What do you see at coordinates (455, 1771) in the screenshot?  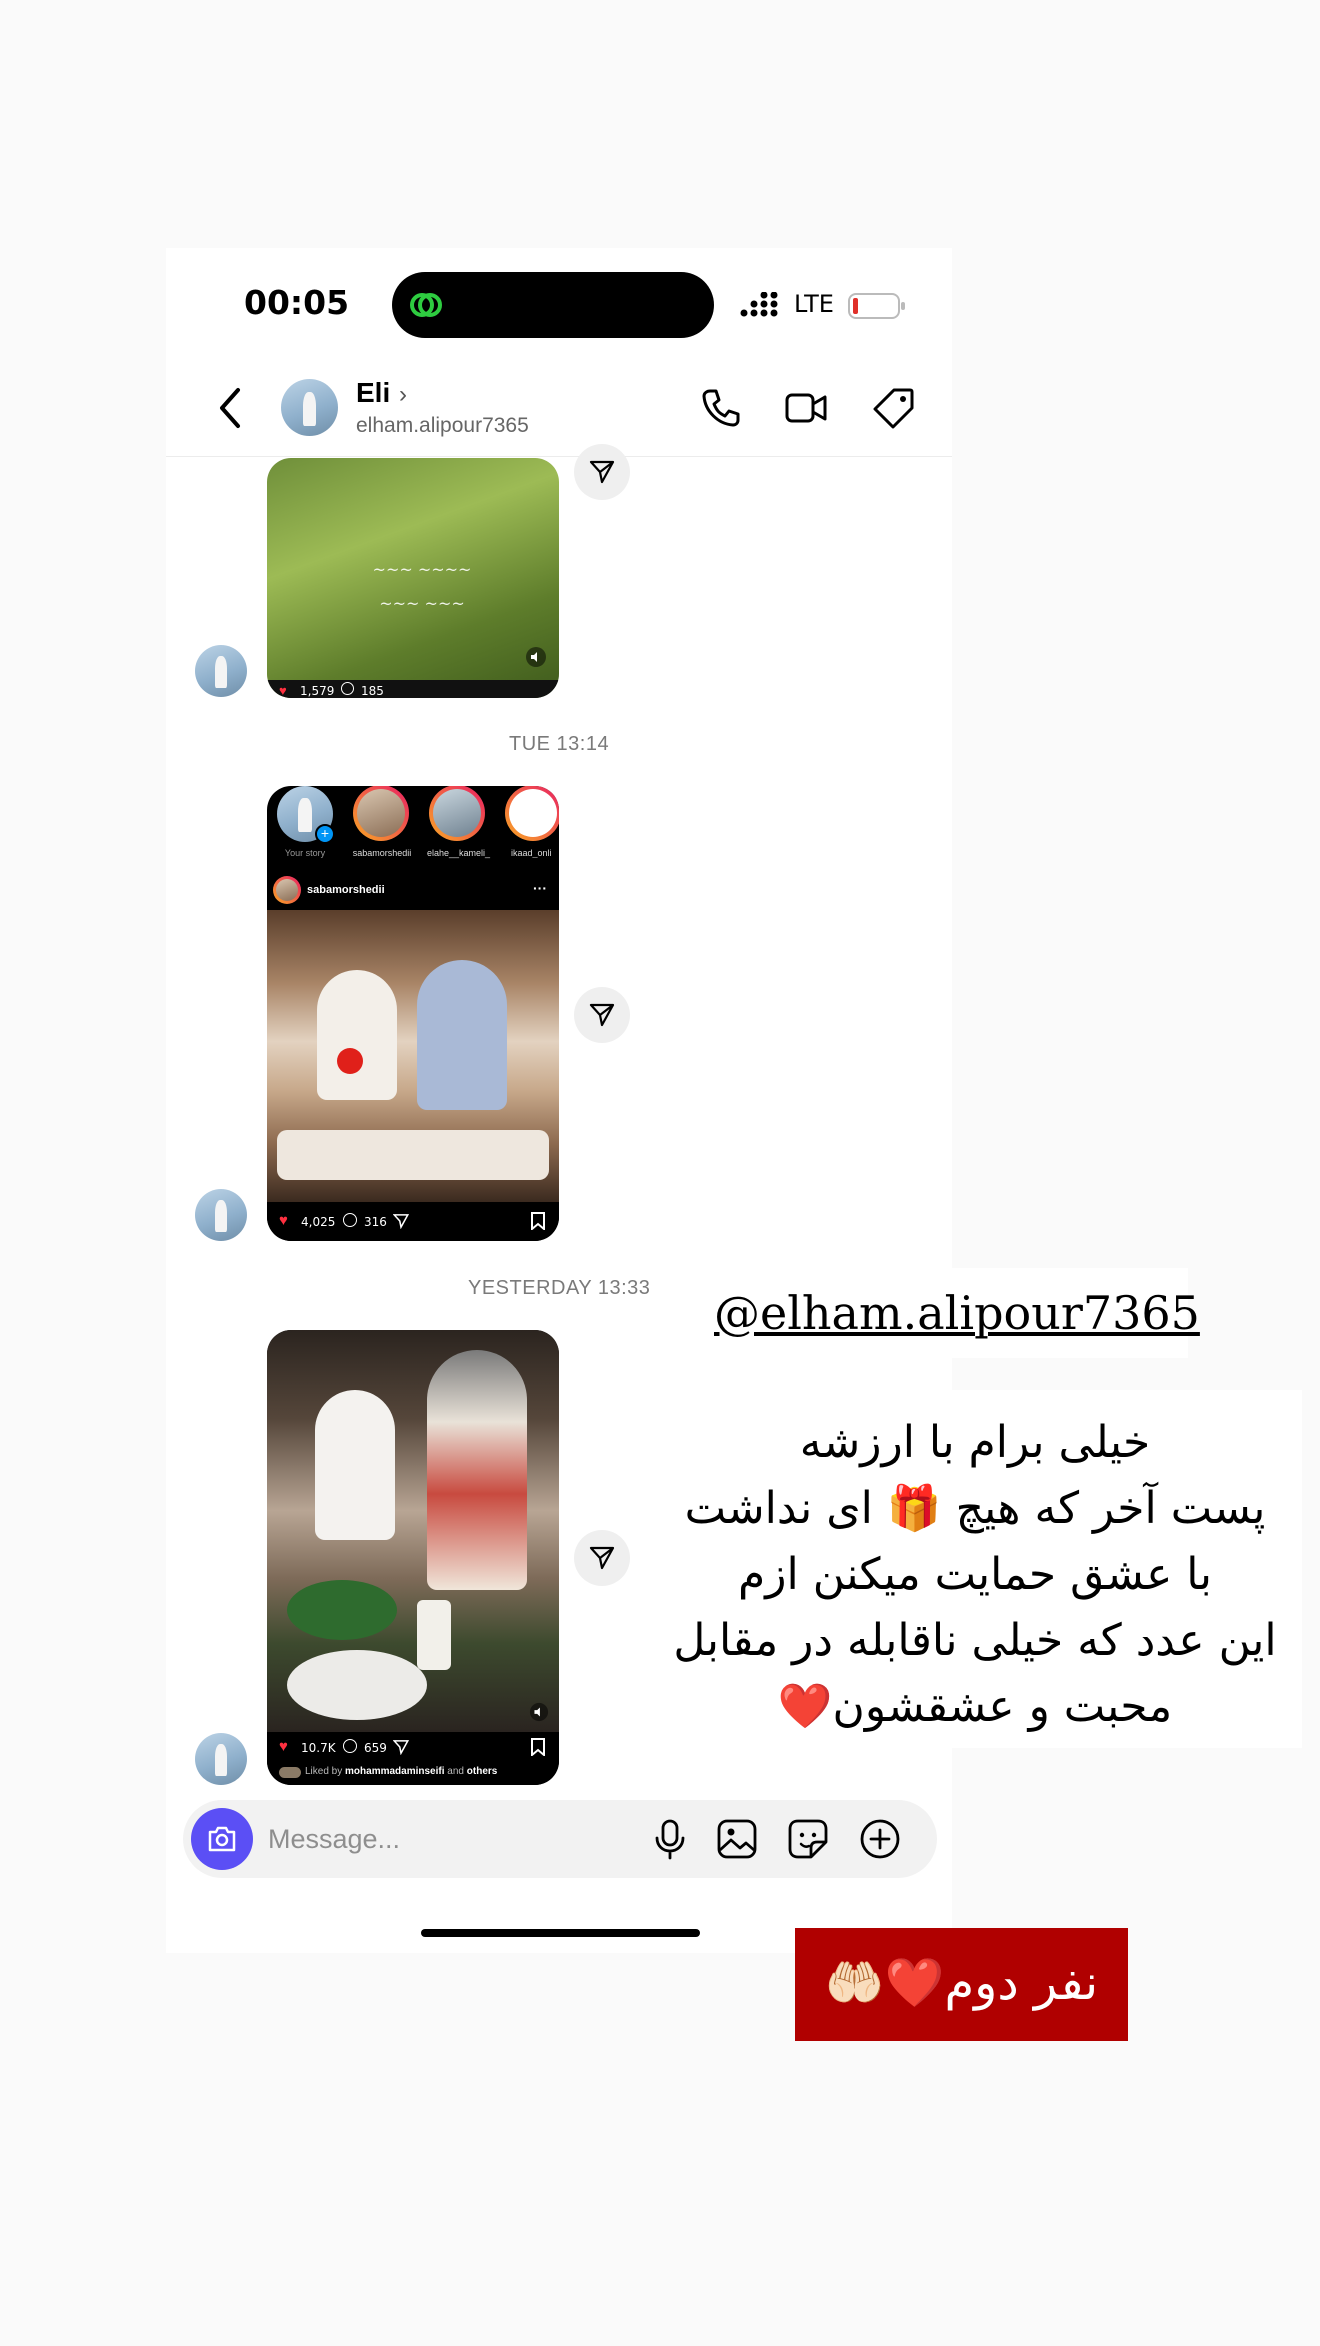 I see `liked-by-and: and` at bounding box center [455, 1771].